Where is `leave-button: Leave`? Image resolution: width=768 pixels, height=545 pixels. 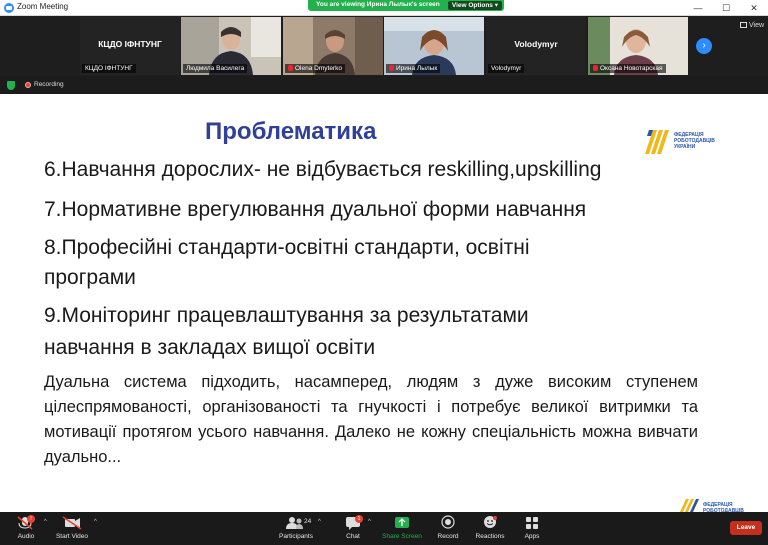
leave-button: Leave is located at coordinates (746, 528).